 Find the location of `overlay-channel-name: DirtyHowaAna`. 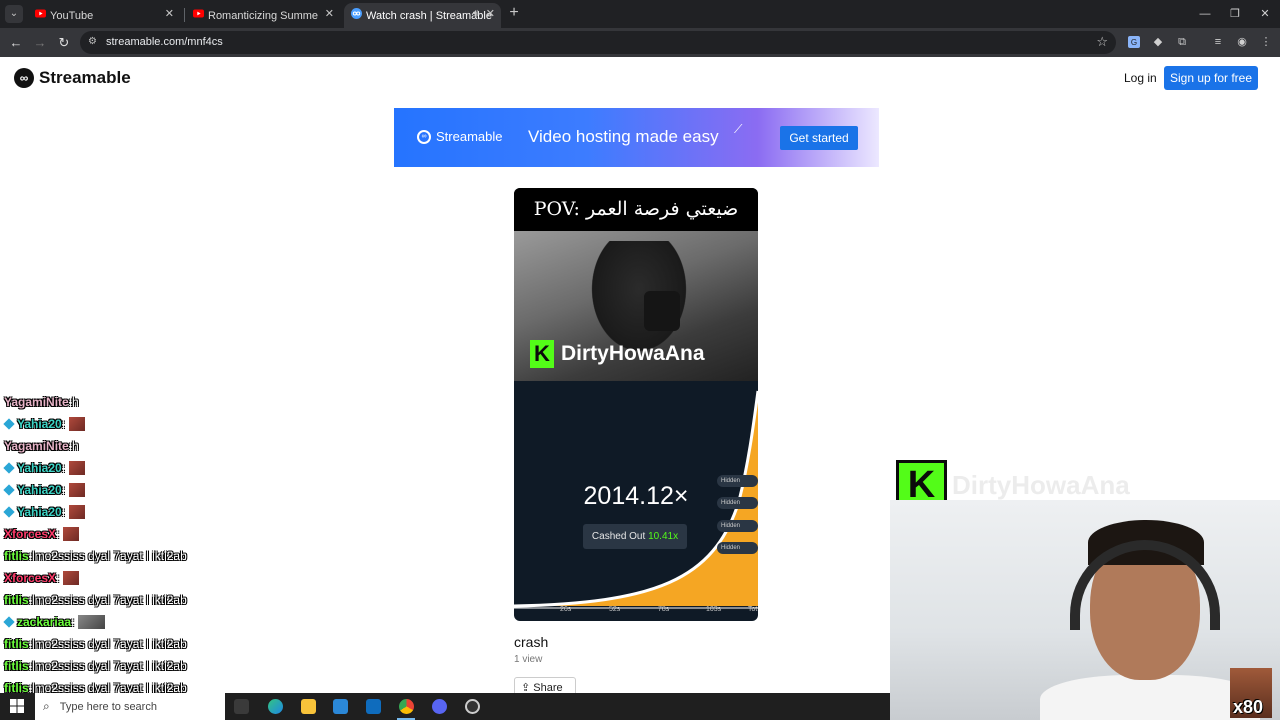

overlay-channel-name: DirtyHowaAna is located at coordinates (1041, 485).